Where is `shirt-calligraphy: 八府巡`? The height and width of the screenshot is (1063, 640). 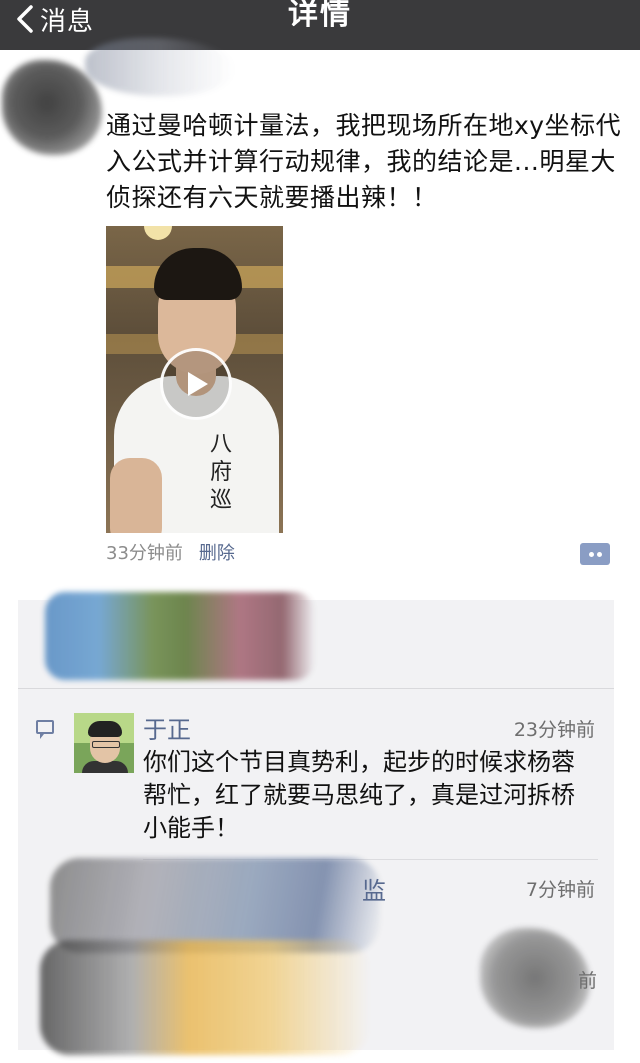
shirt-calligraphy: 八府巡 is located at coordinates (221, 472).